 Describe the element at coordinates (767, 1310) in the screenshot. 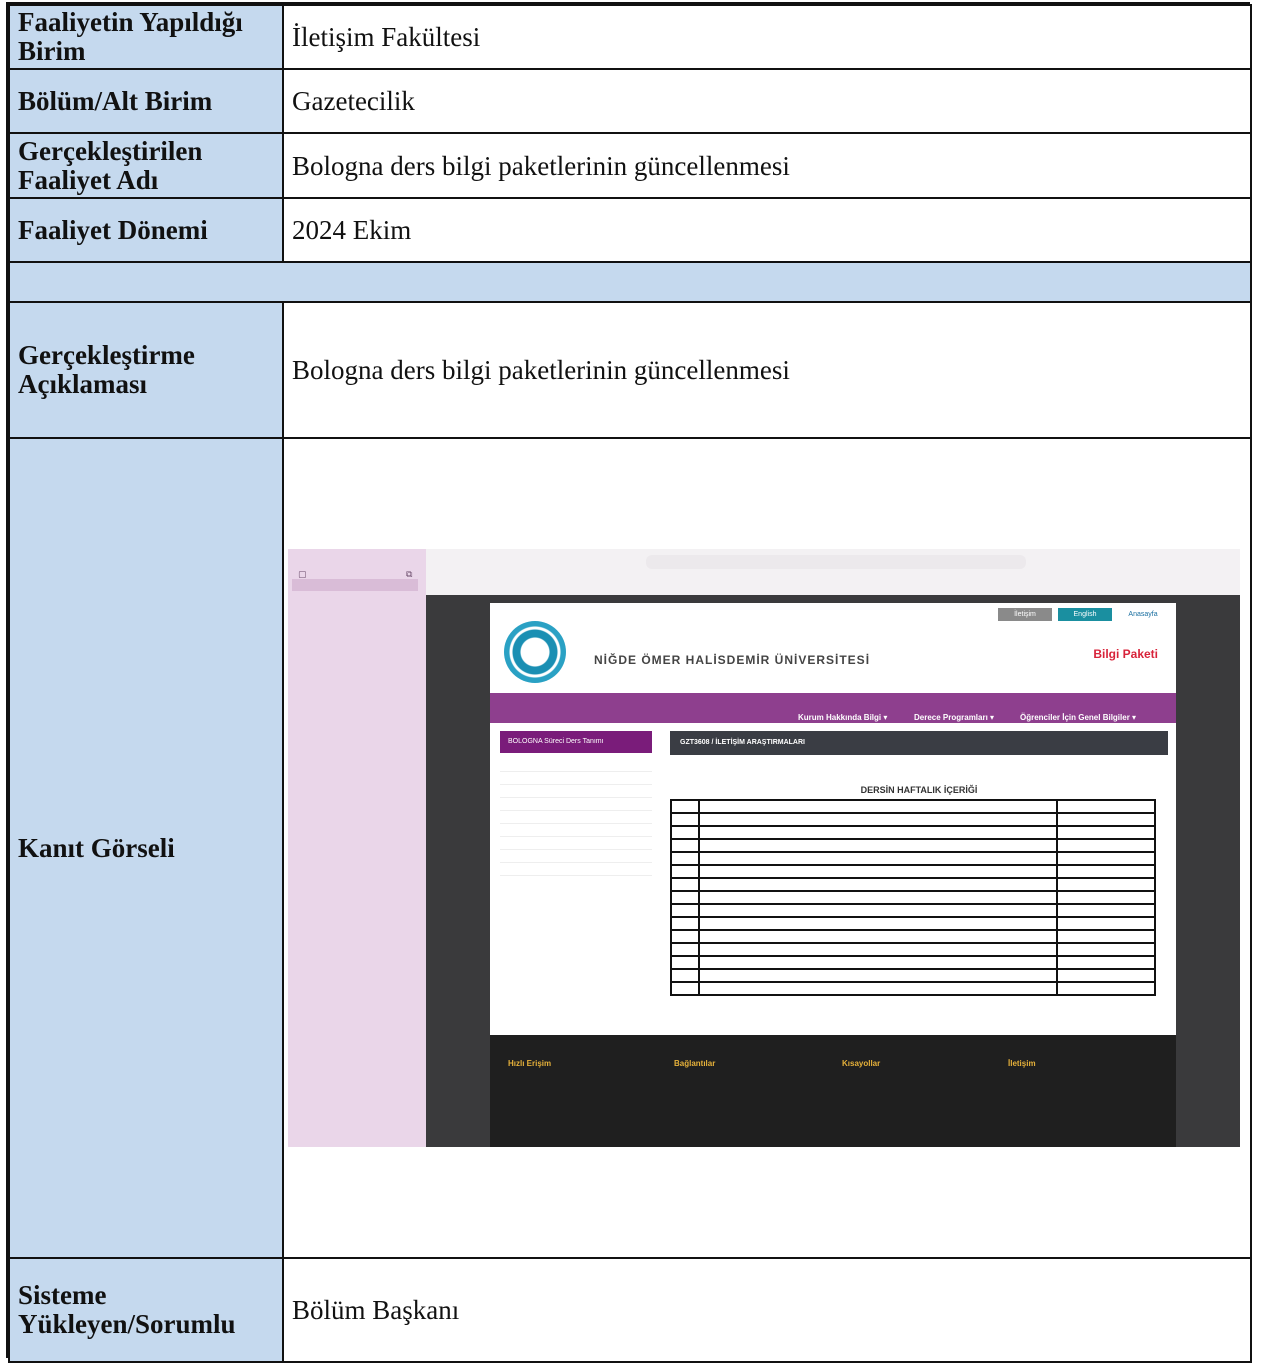

I see `responsible-value: Bölüm Başkanı` at that location.